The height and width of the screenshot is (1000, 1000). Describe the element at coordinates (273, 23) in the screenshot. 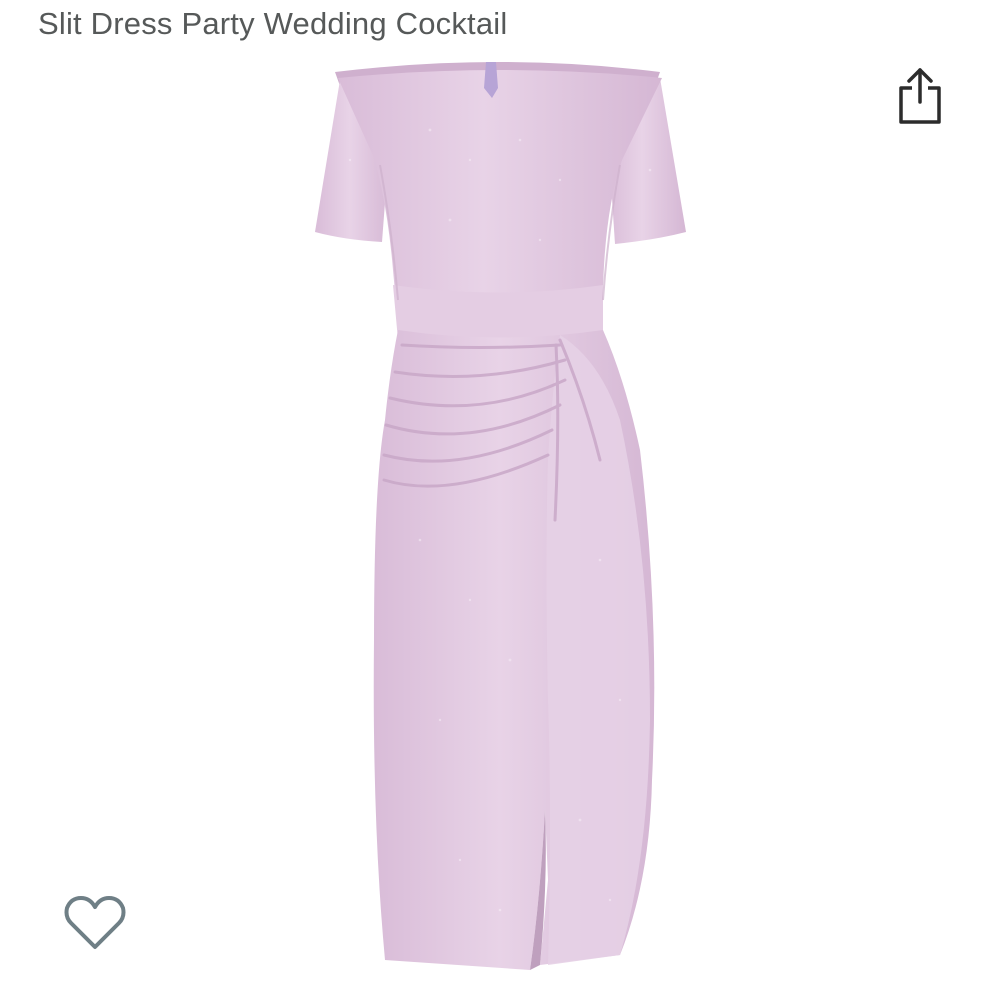

I see `product-title: Slit Dress Party Wedding Cocktail` at that location.